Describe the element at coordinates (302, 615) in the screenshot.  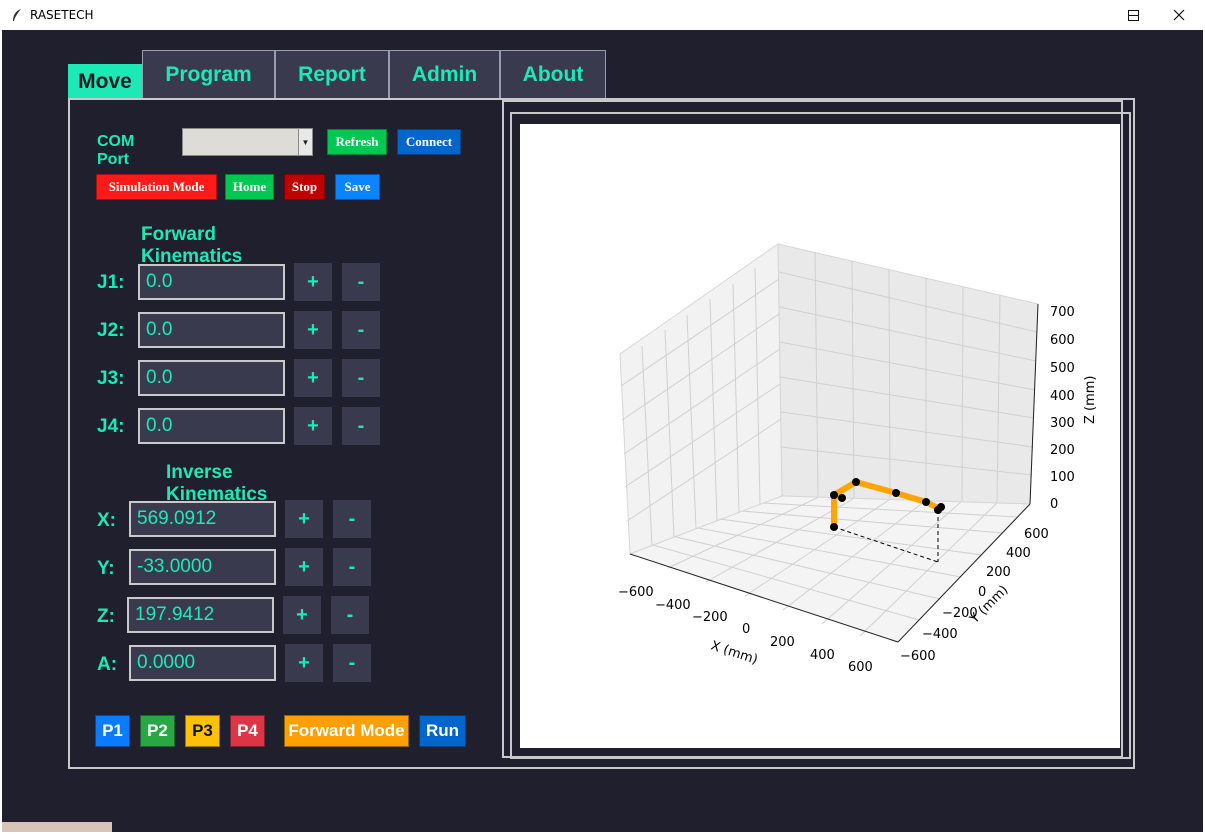
I see `z-plus-button: +` at that location.